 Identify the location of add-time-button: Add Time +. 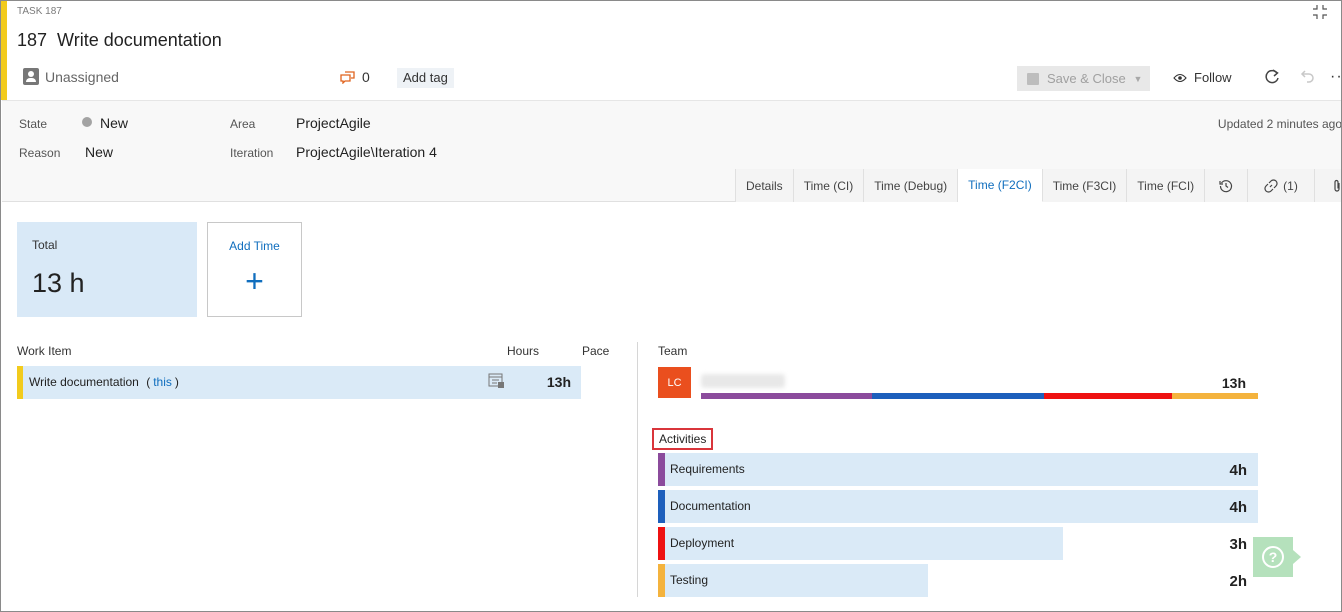
(254, 269).